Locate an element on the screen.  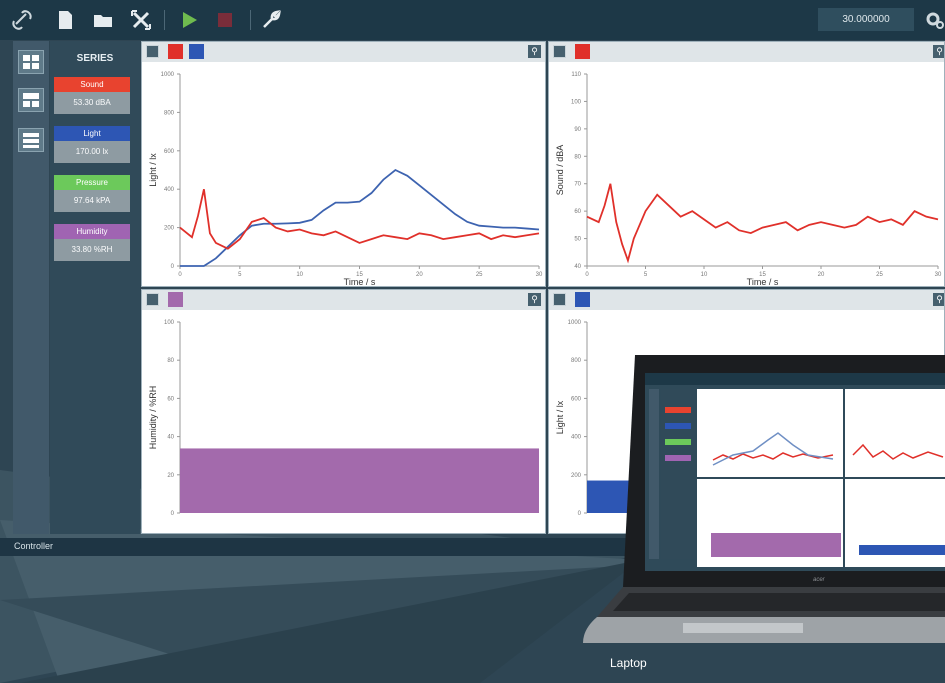
split-view-icon is located at coordinates (31, 100).